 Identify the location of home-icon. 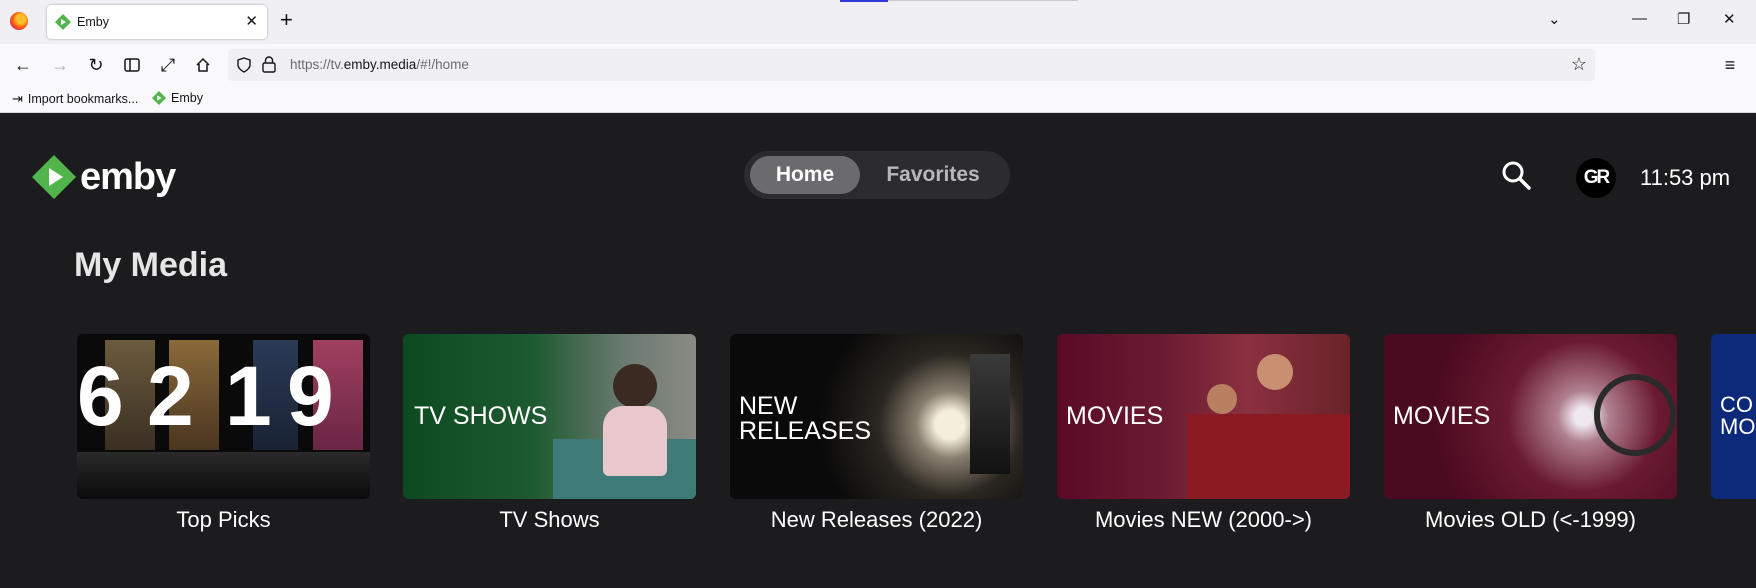
(203, 65).